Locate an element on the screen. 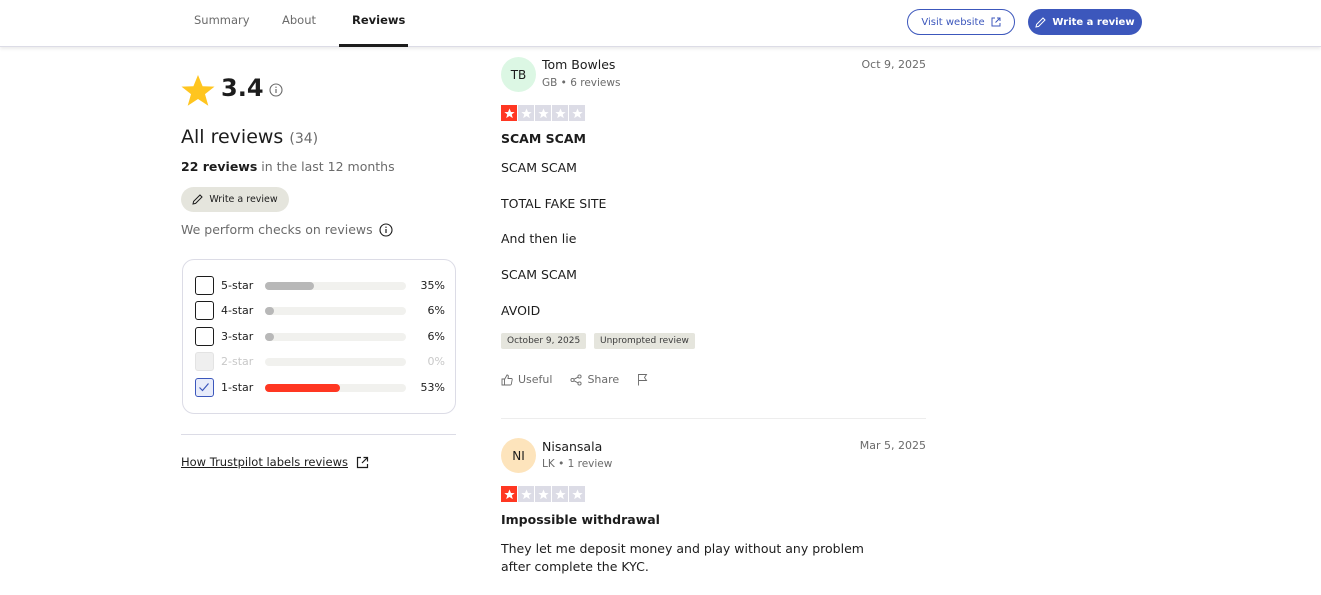 The width and height of the screenshot is (1321, 595). review-date: Oct 9, 2025 is located at coordinates (893, 64).